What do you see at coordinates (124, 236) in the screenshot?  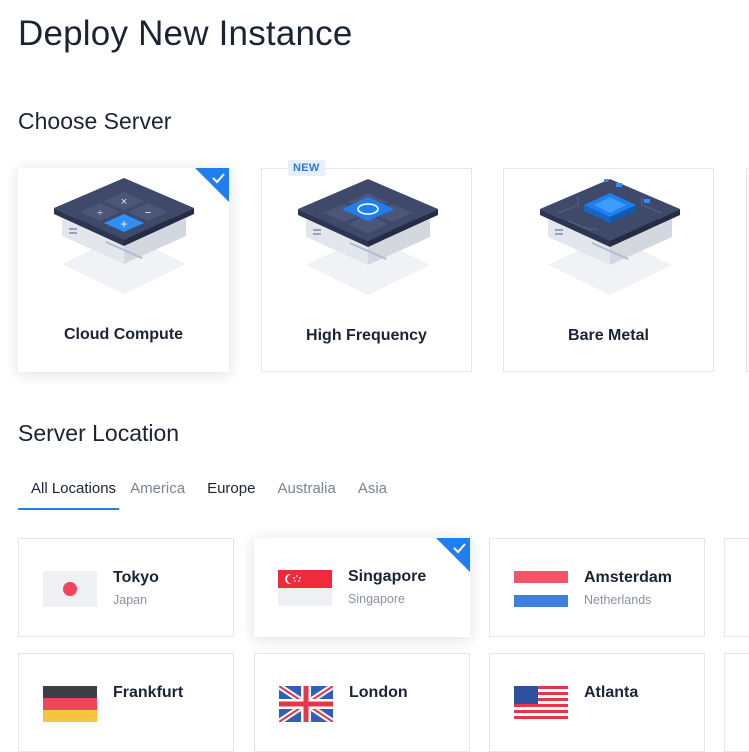 I see `cloud-compute-icon: × ÷ − +` at bounding box center [124, 236].